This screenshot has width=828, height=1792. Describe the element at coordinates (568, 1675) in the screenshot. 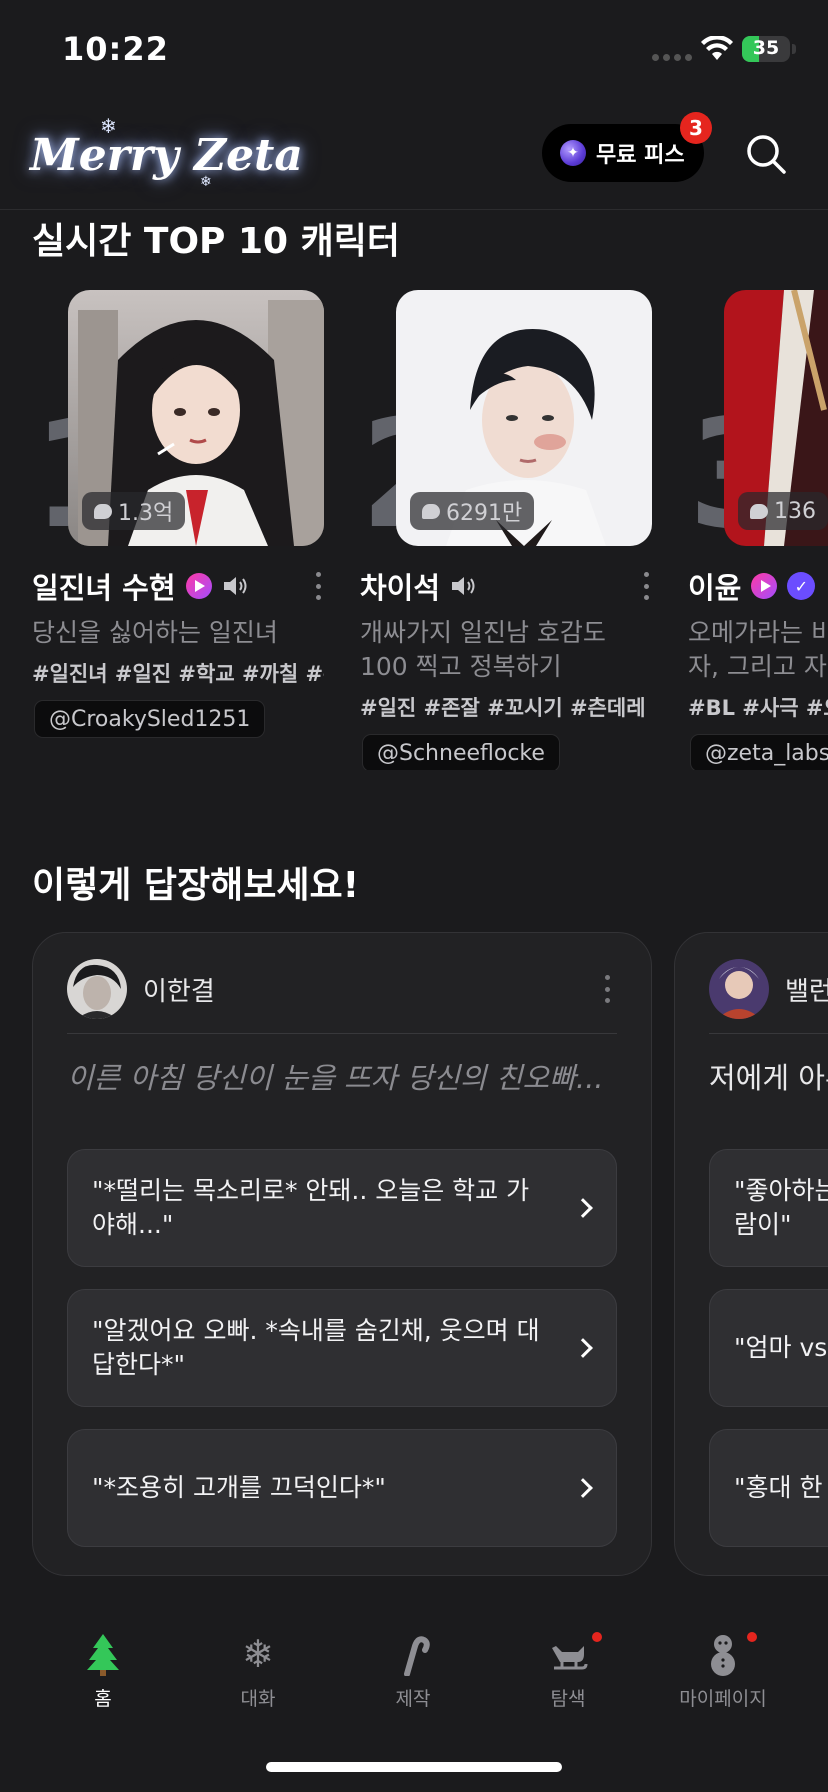

I see `tab-explore: 탐색` at that location.